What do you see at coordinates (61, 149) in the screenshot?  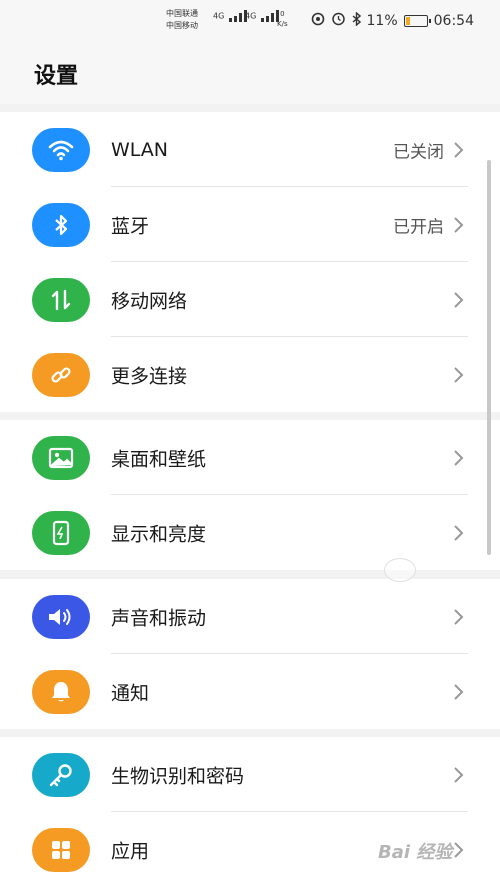 I see `wifi-icon` at bounding box center [61, 149].